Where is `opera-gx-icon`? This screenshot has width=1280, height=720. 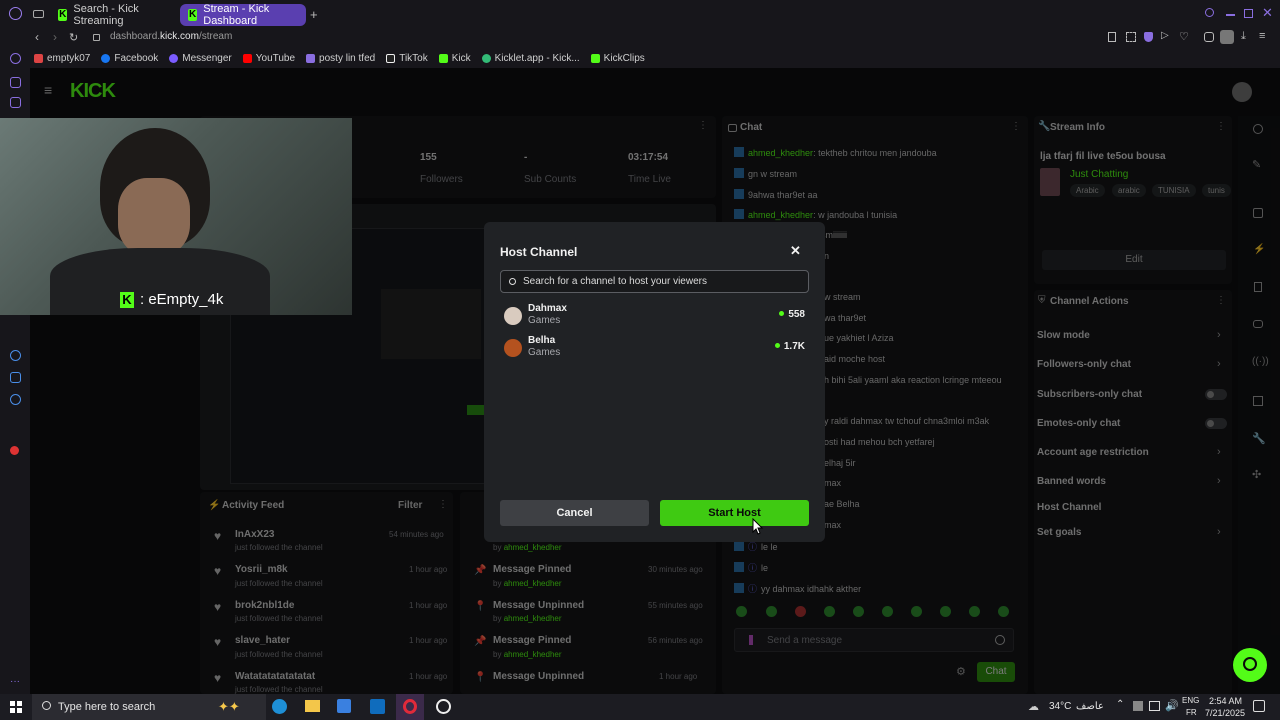
opera-gx-icon is located at coordinates (443, 706).